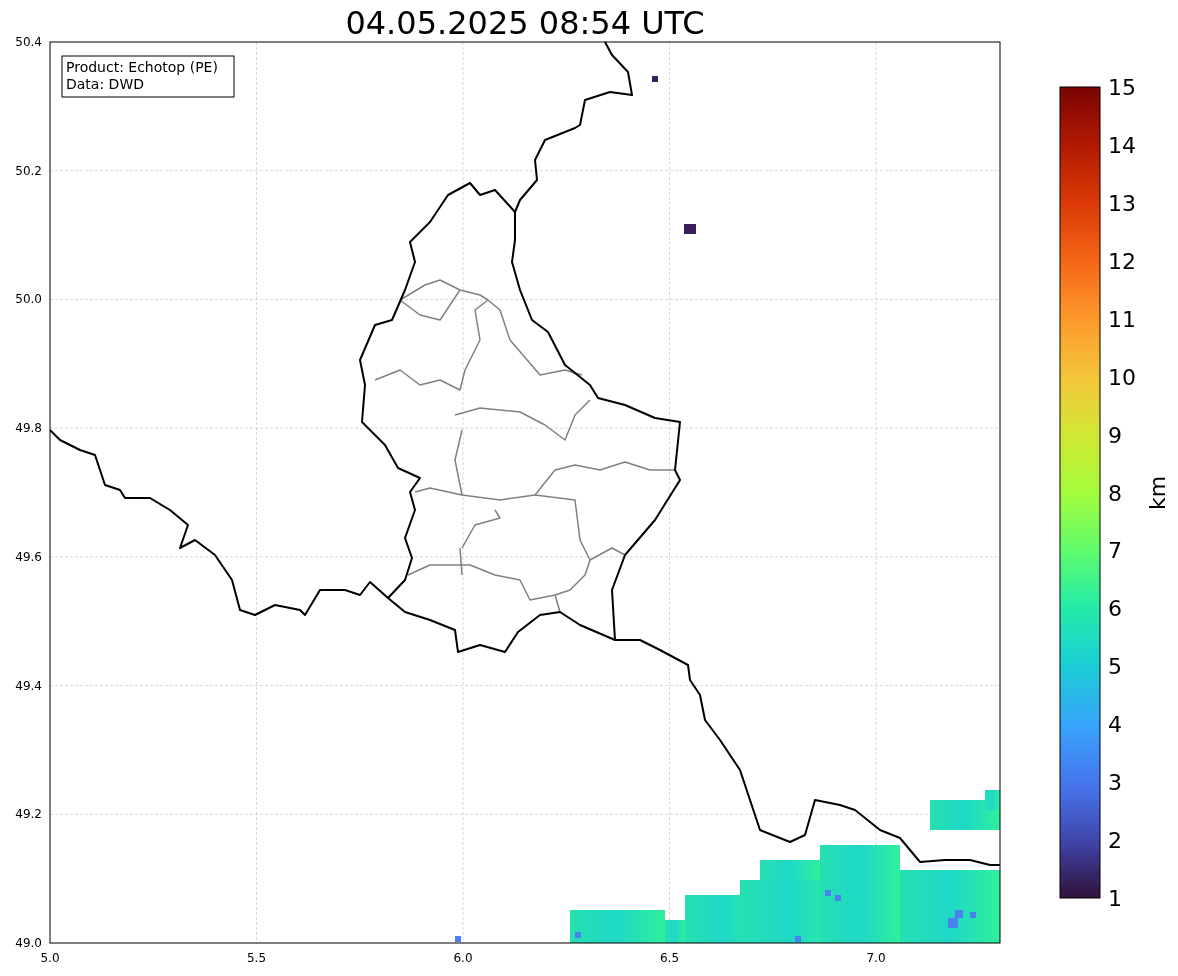 The width and height of the screenshot is (1178, 976). Describe the element at coordinates (669, 958) in the screenshot. I see `x-tick-label: 6.5` at that location.